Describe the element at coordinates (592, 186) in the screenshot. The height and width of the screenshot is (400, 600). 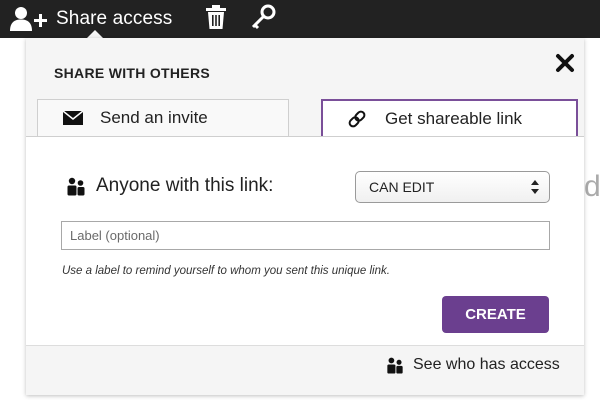
I see `background-partial-text: d` at that location.